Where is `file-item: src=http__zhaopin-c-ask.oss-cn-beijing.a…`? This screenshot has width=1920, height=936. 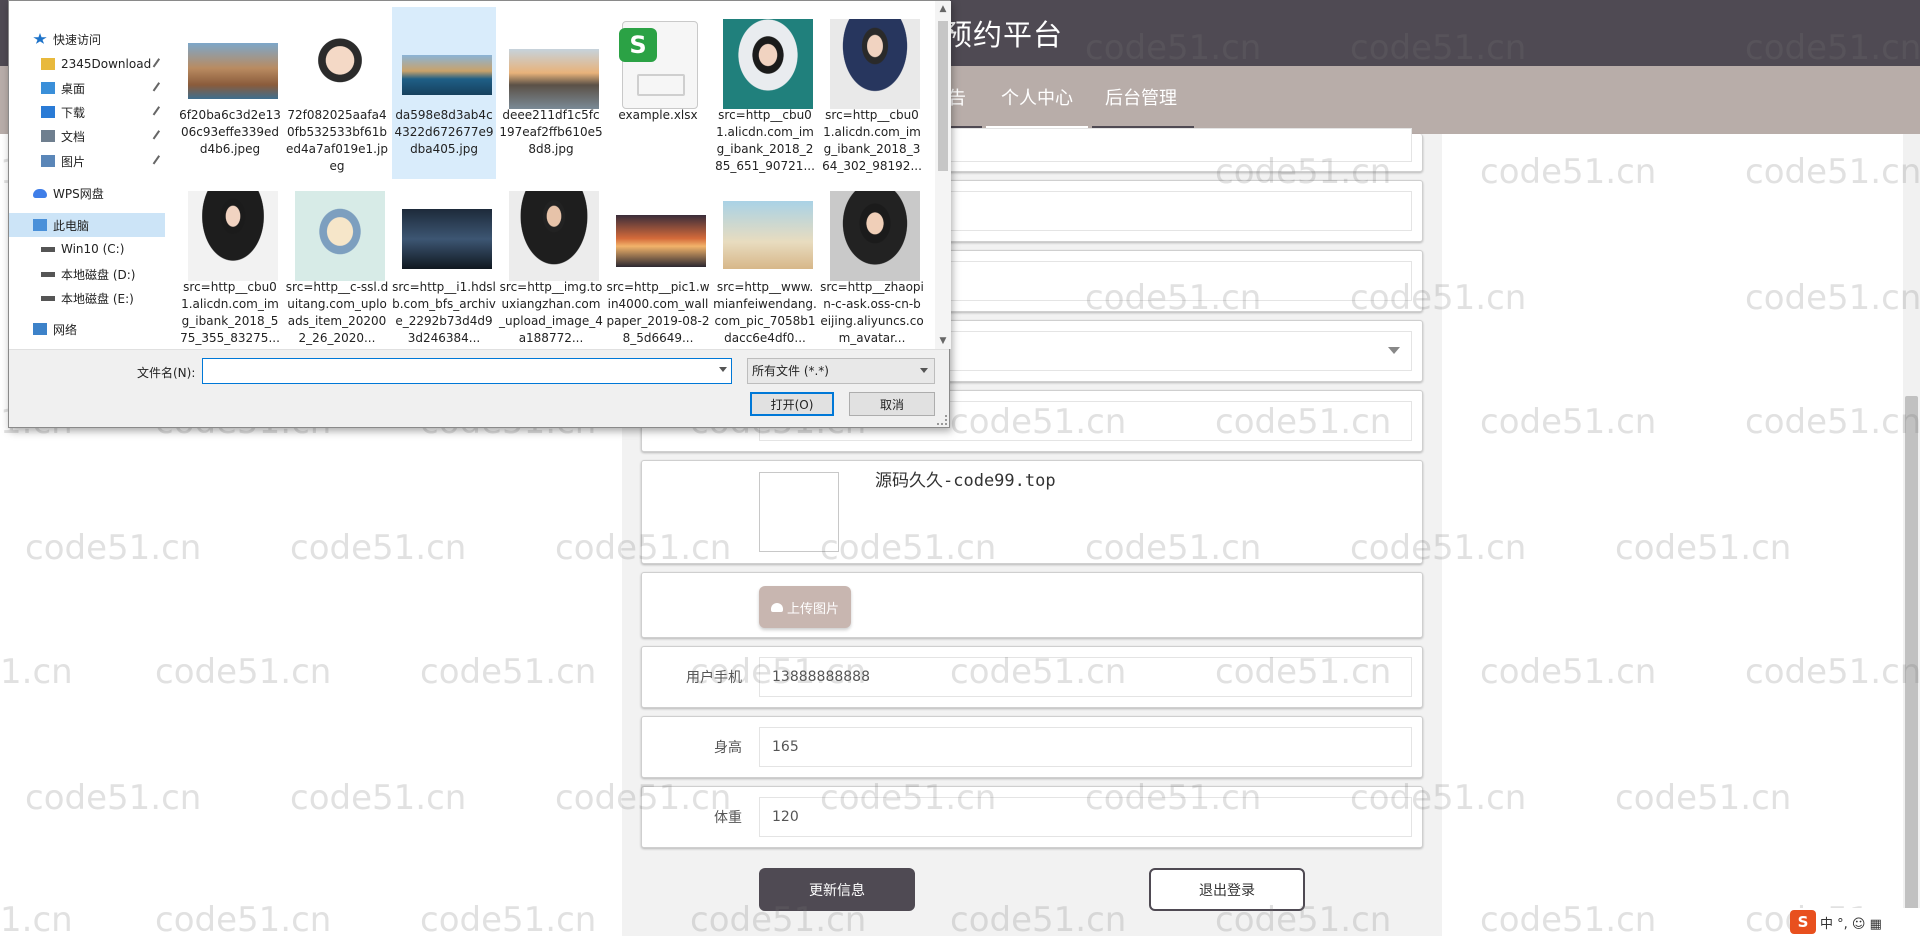
file-item: src=http__zhaopin-c-ask.oss-cn-beijing.a… is located at coordinates (872, 264).